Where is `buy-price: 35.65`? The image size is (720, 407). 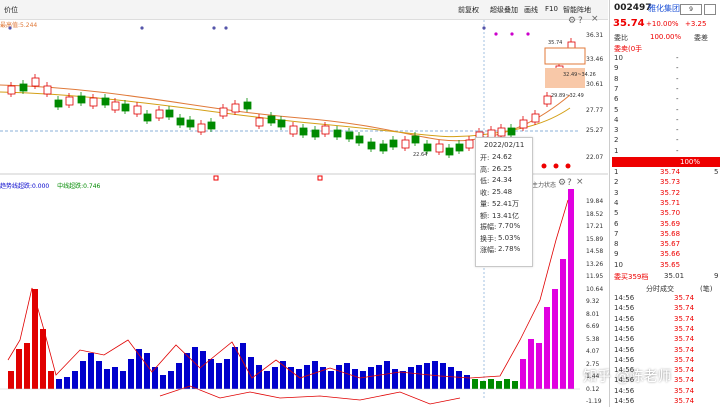
buy-price: 35.65 is located at coordinates (670, 264).